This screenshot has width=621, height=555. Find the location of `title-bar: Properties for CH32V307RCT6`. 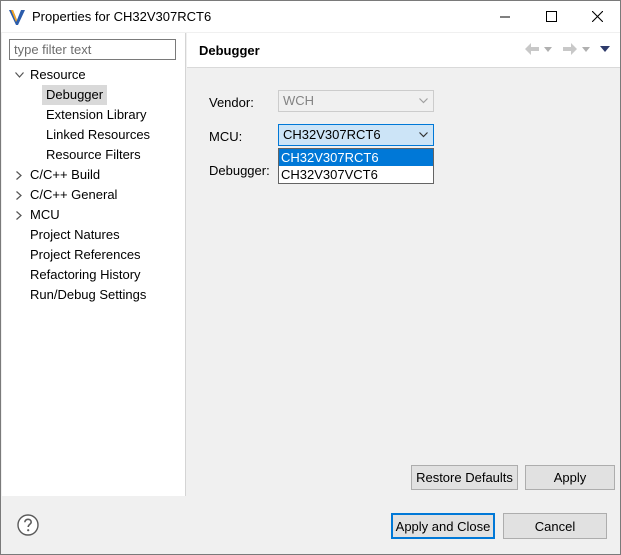

title-bar: Properties for CH32V307RCT6 is located at coordinates (310, 16).